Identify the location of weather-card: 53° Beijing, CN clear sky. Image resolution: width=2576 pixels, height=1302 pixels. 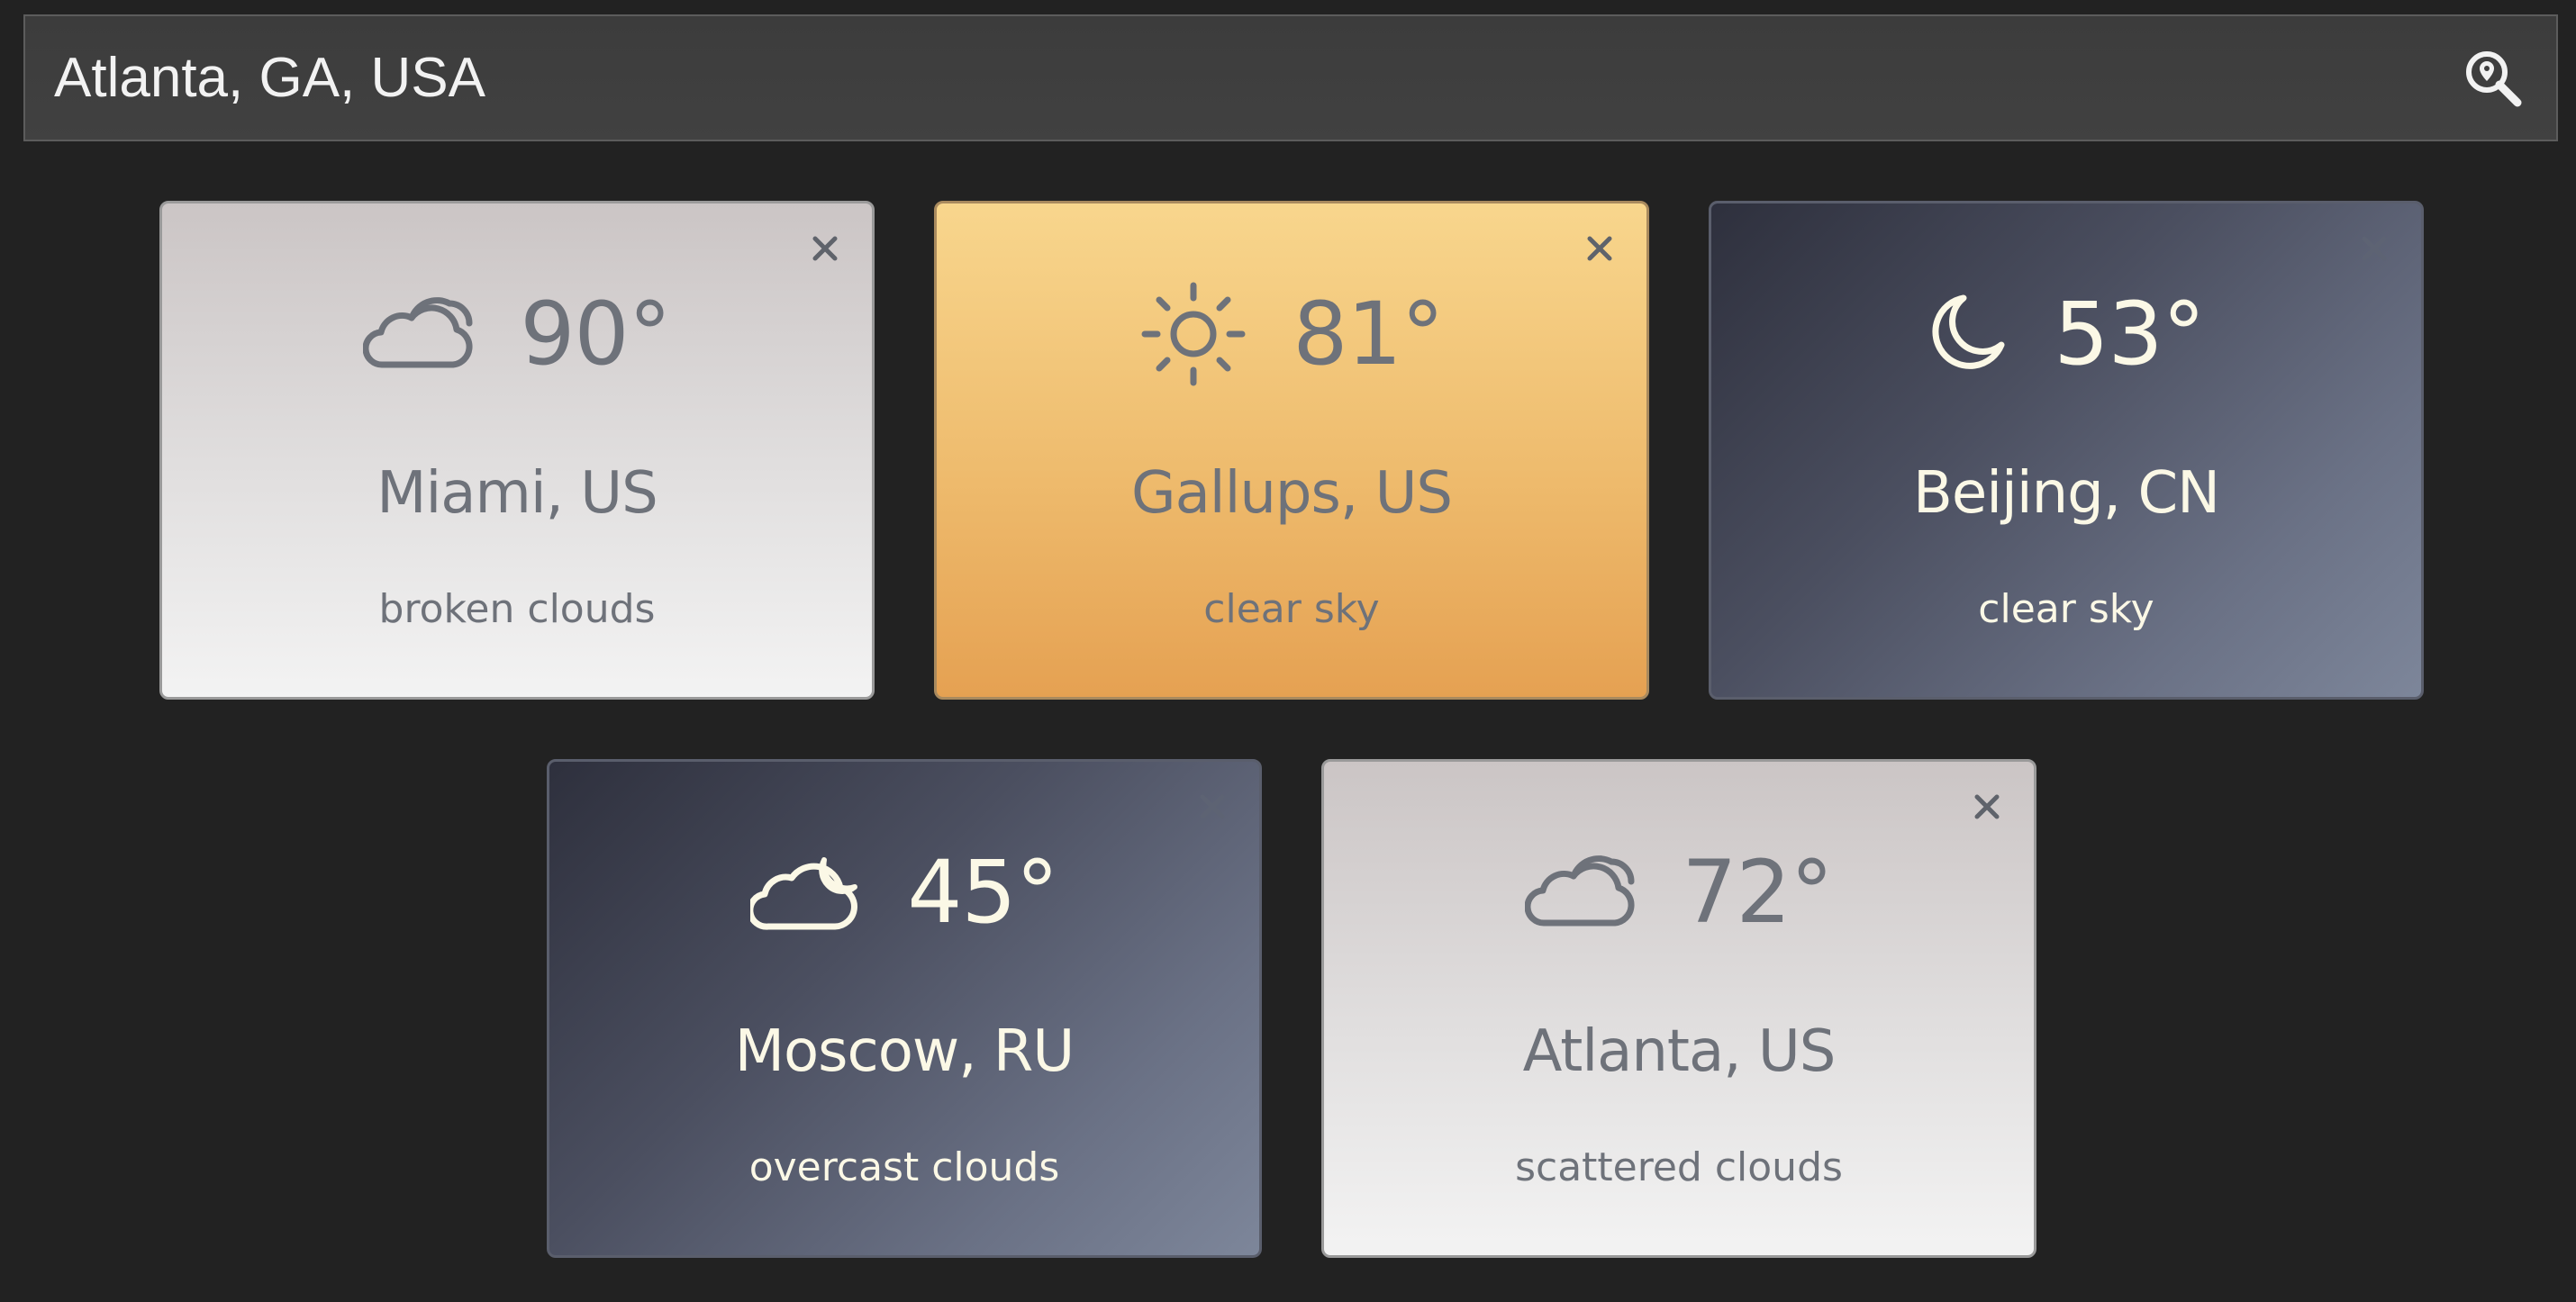
(2066, 450).